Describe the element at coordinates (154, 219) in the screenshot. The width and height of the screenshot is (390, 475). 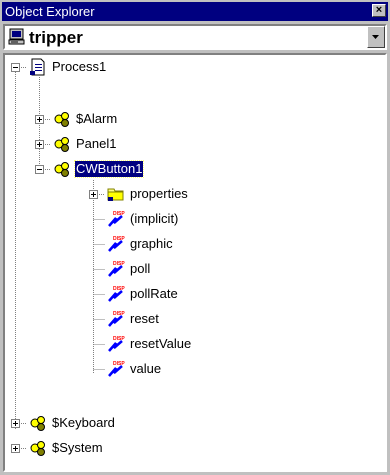
I see `tree-item-property: (implicit)` at that location.